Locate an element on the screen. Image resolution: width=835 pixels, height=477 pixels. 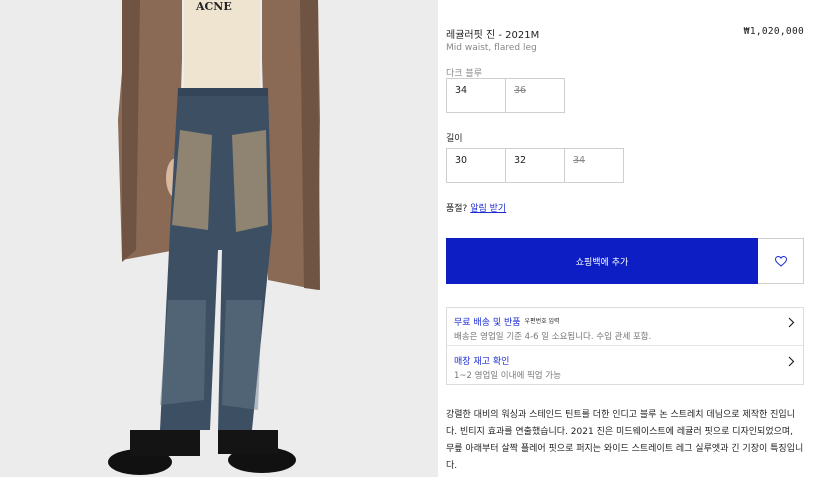
size-label: 36 is located at coordinates (520, 90).